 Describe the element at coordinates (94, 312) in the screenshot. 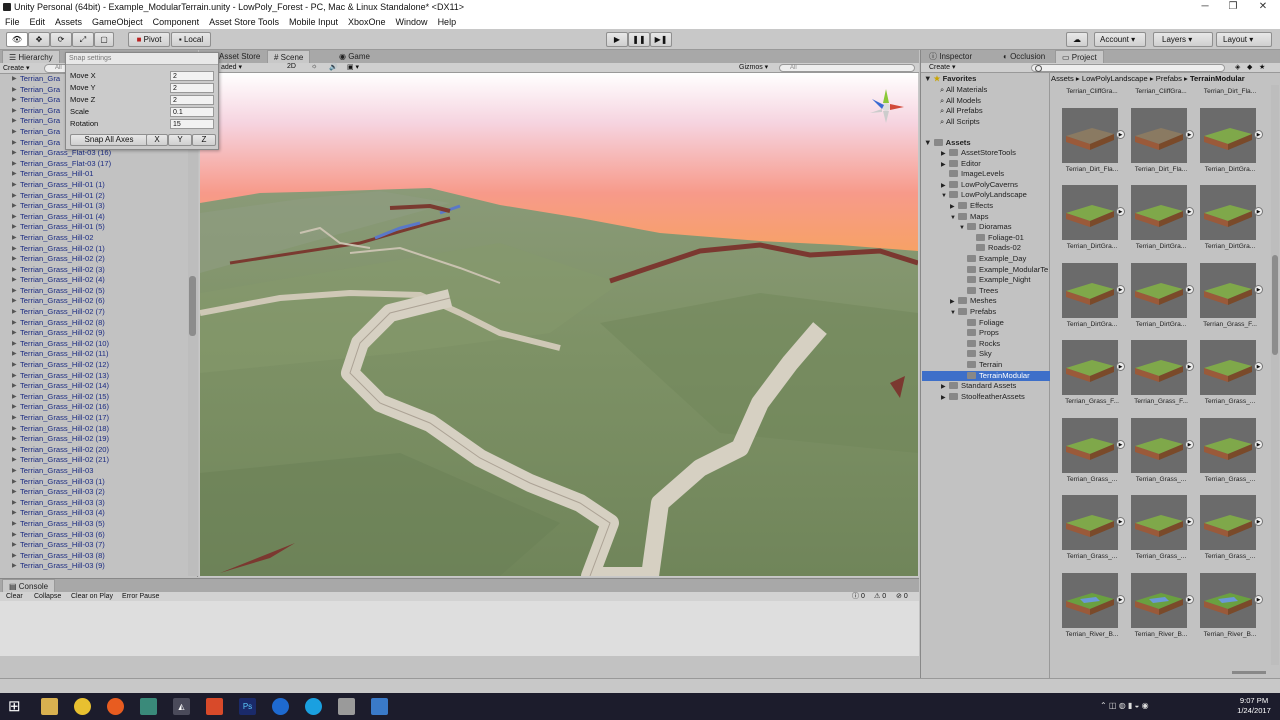

I see `hierarchy-item: ▶ Terrian_Grass_Hill-02 (7)` at that location.